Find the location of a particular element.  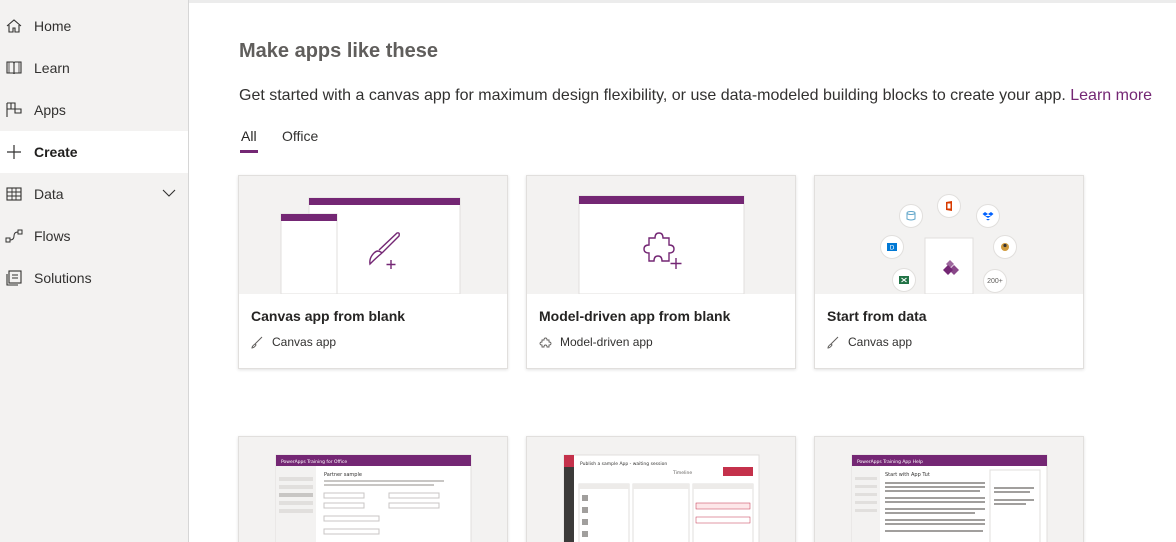

model-driven-thumbnail is located at coordinates (661, 235).